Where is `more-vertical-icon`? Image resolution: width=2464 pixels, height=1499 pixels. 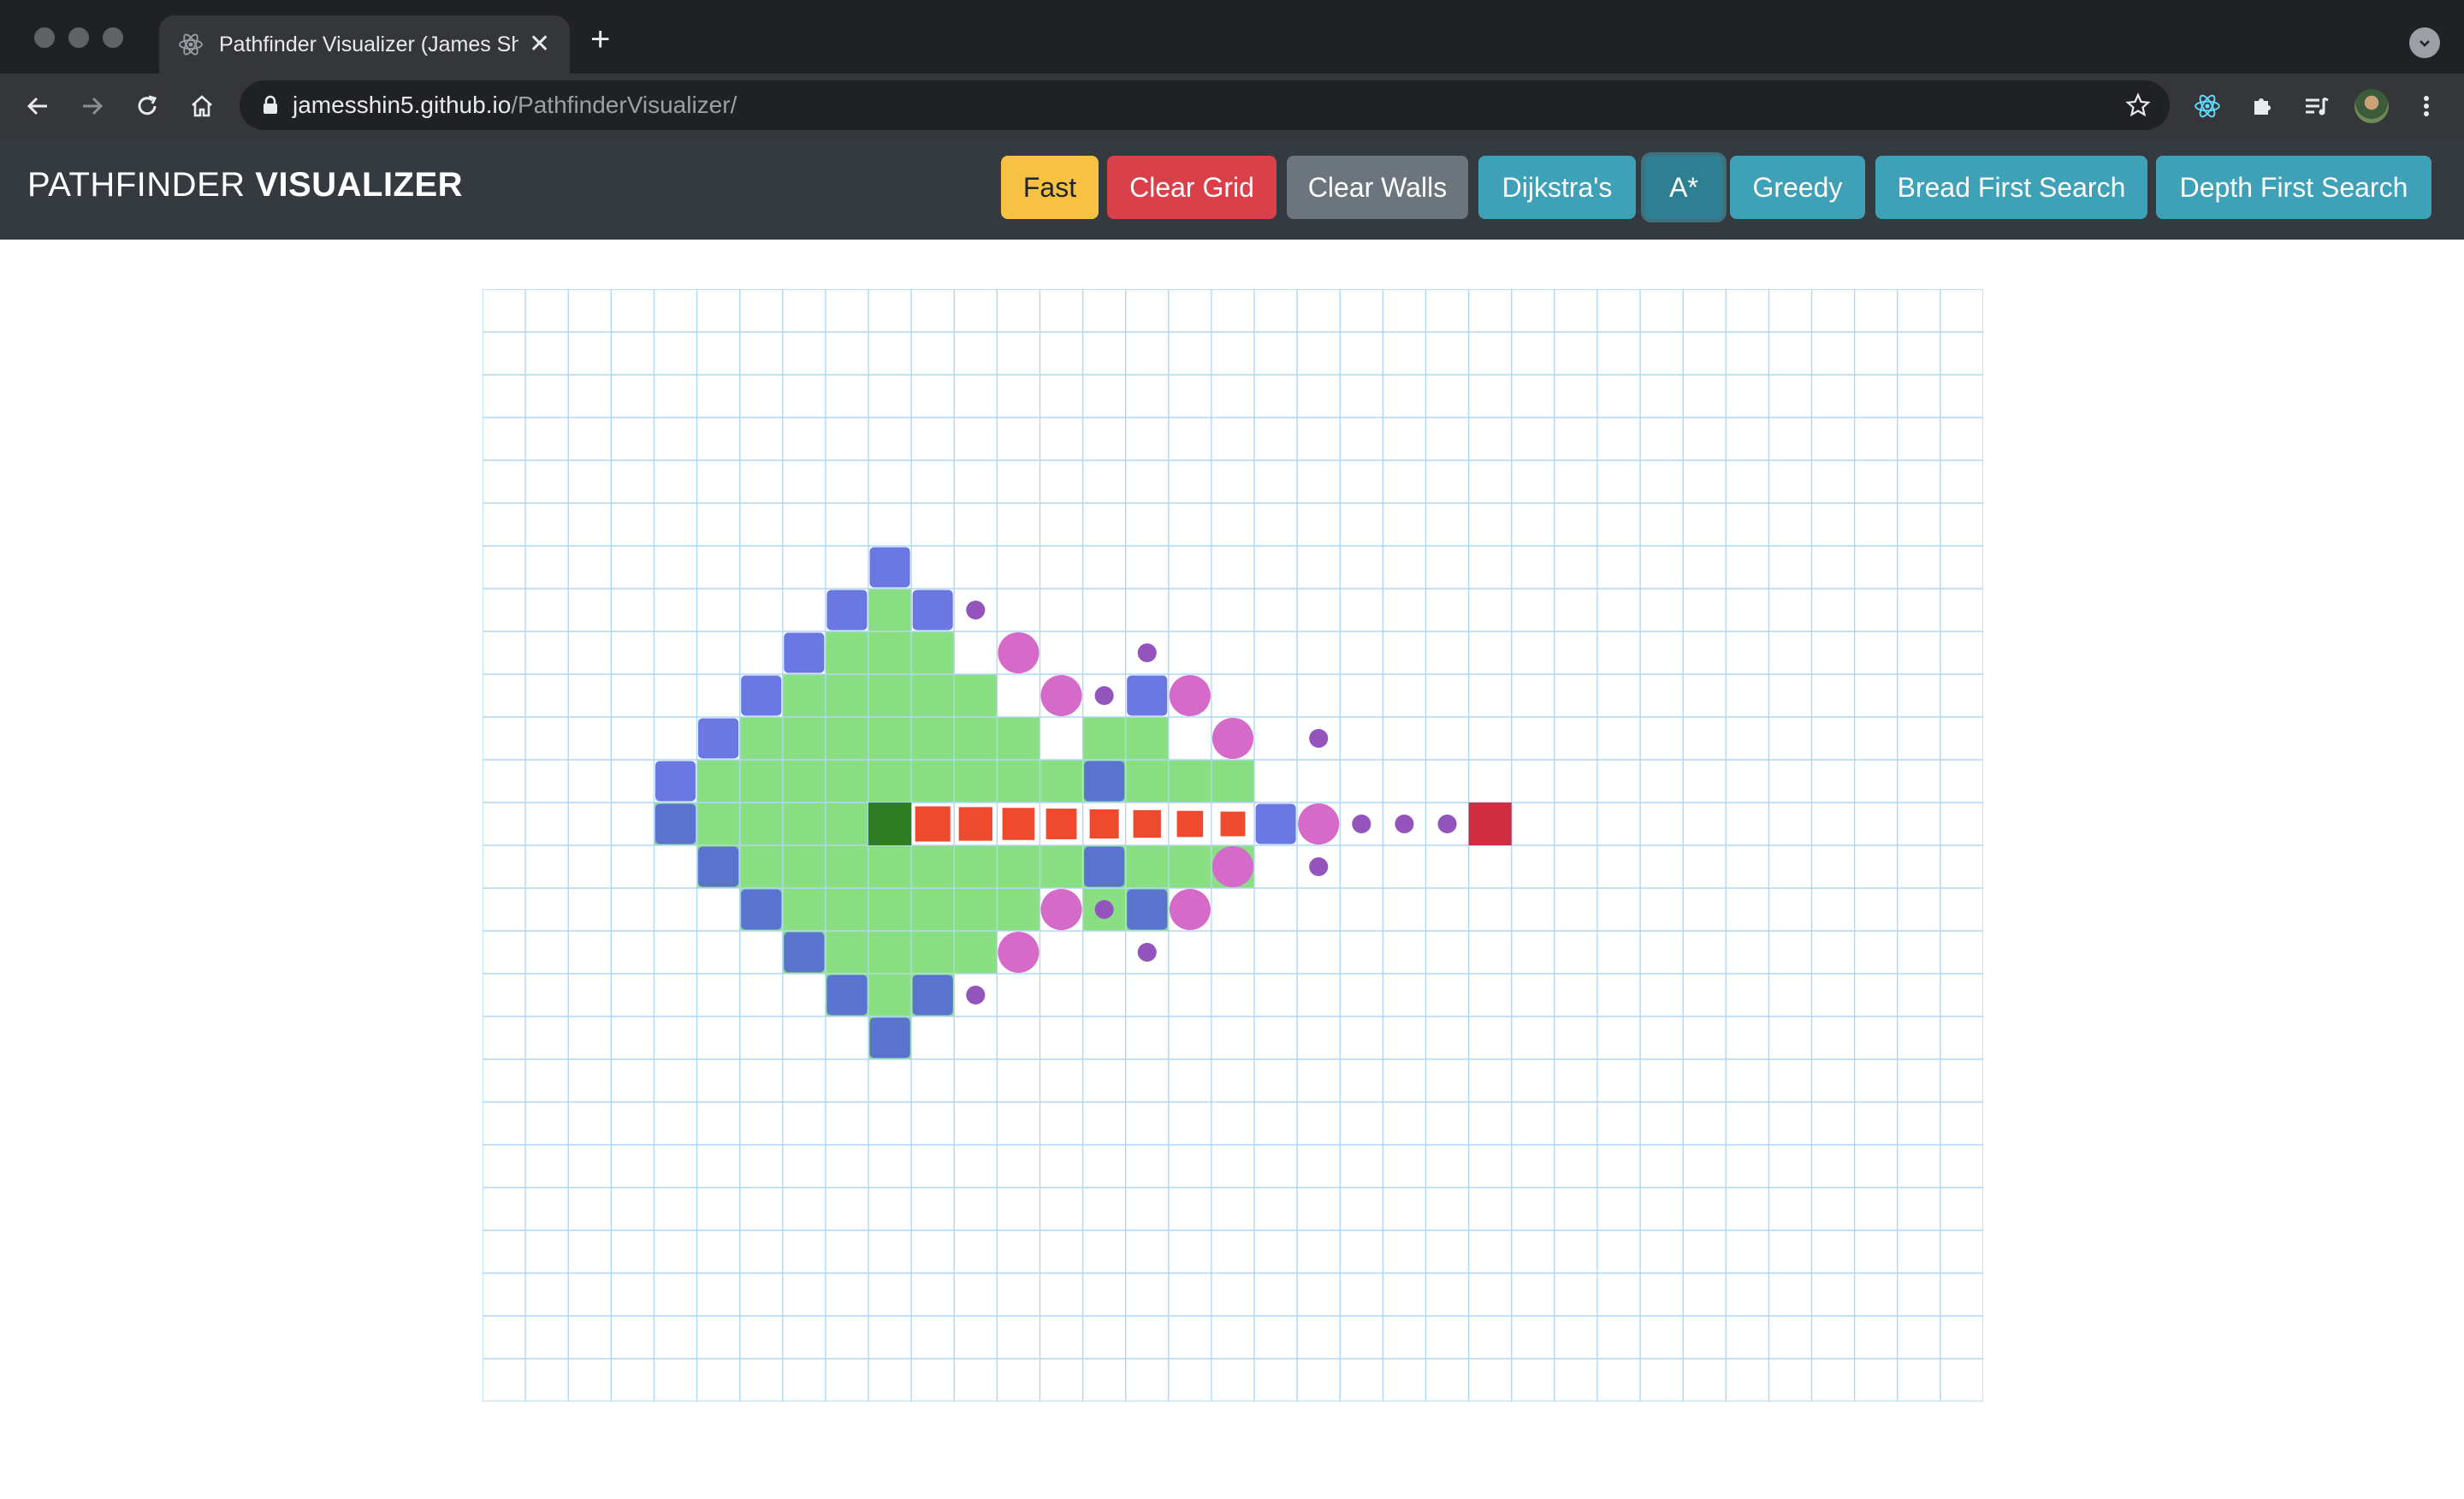
more-vertical-icon is located at coordinates (2426, 106).